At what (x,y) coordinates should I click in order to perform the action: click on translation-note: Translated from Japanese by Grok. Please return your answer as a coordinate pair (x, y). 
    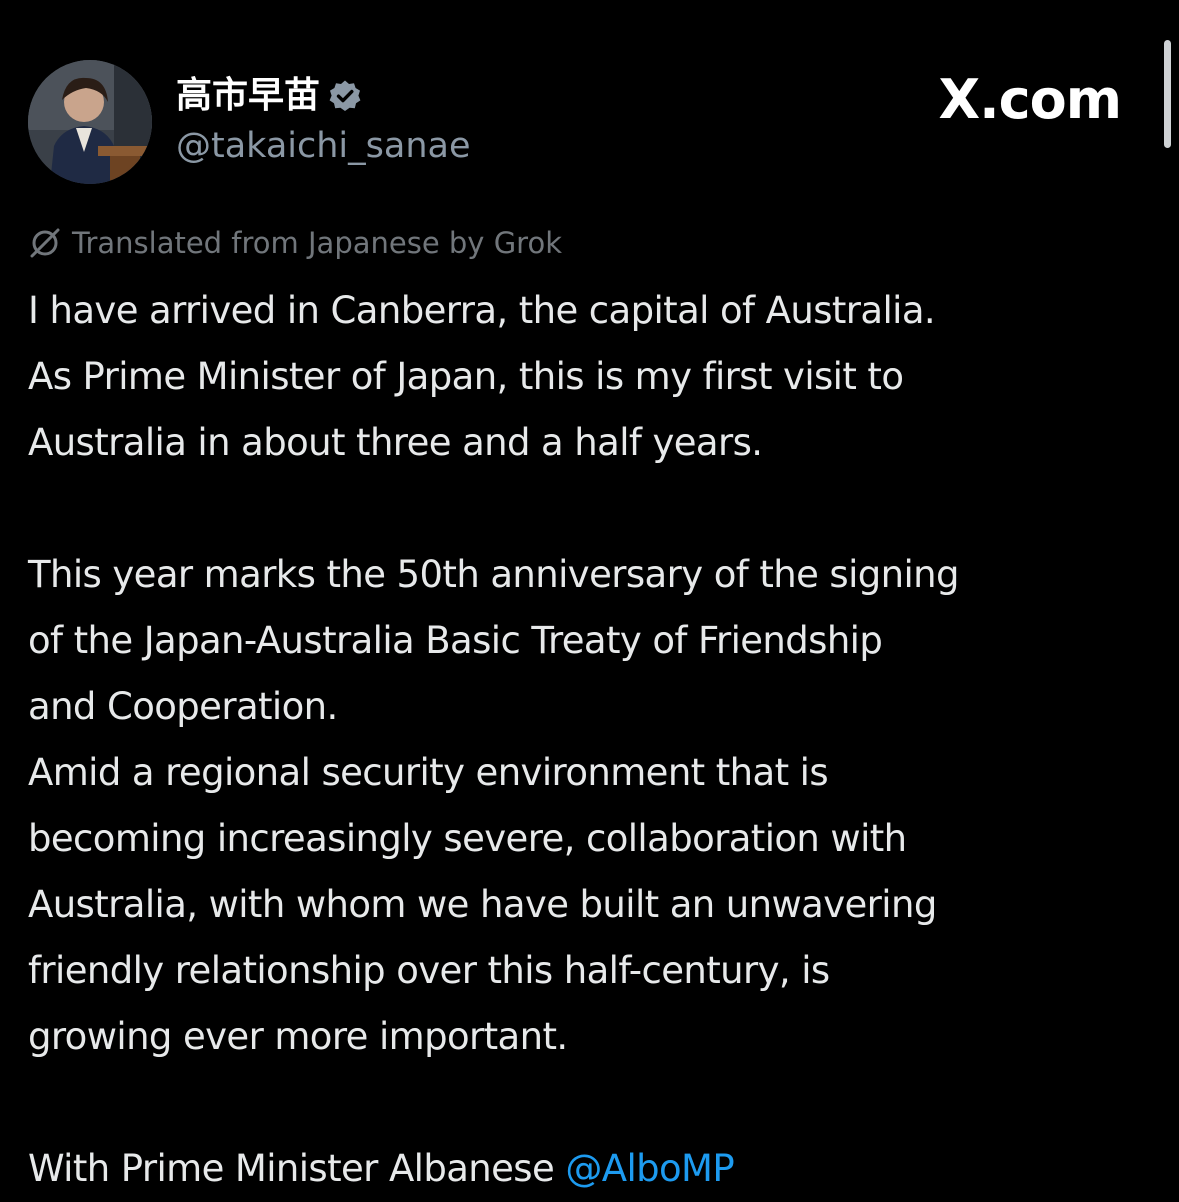
    Looking at the image, I should click on (295, 243).